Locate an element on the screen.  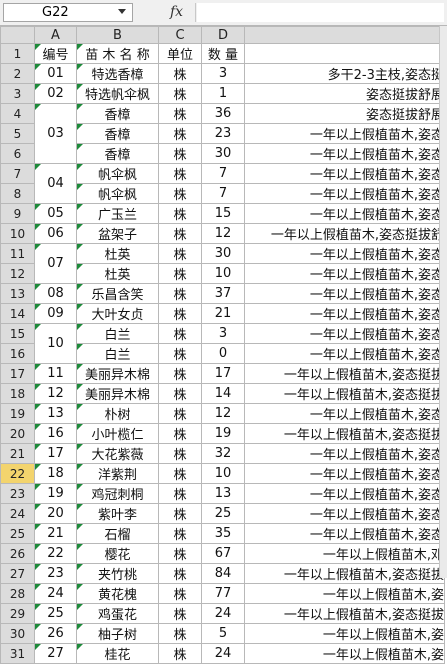
cell-name: 樱花 is located at coordinates (117, 553).